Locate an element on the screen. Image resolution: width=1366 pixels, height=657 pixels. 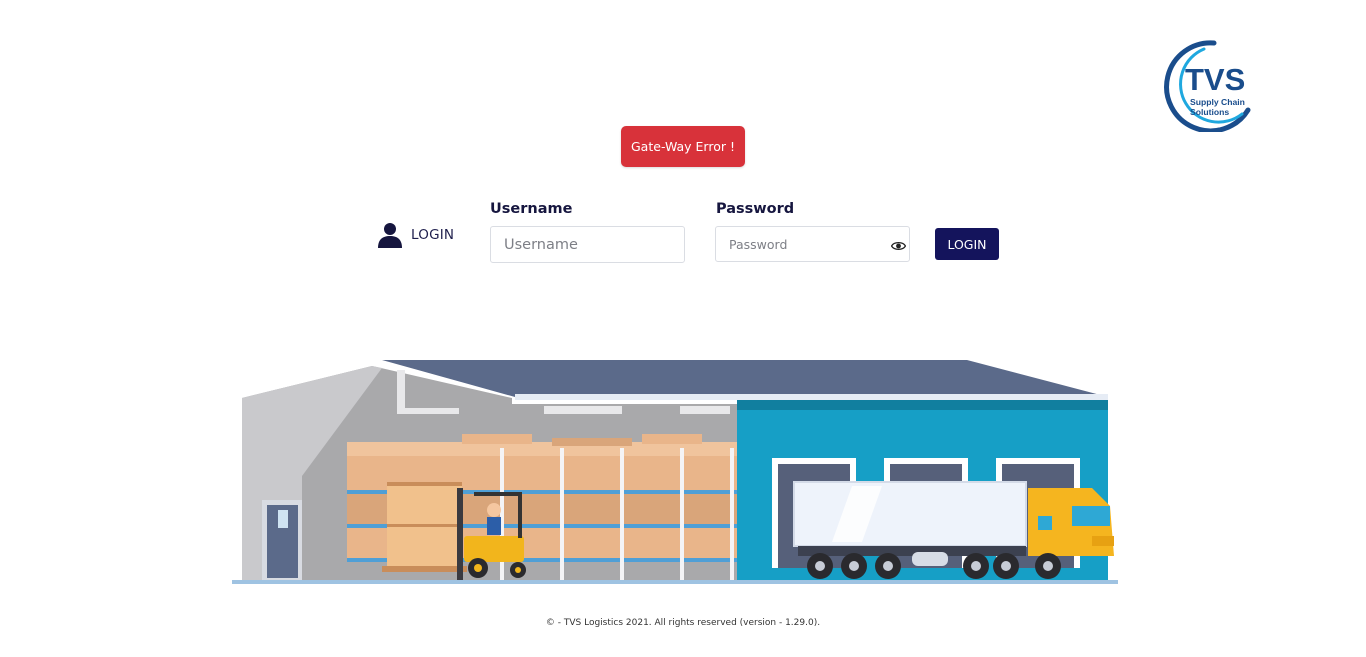
login-button: LOGIN is located at coordinates (967, 244).